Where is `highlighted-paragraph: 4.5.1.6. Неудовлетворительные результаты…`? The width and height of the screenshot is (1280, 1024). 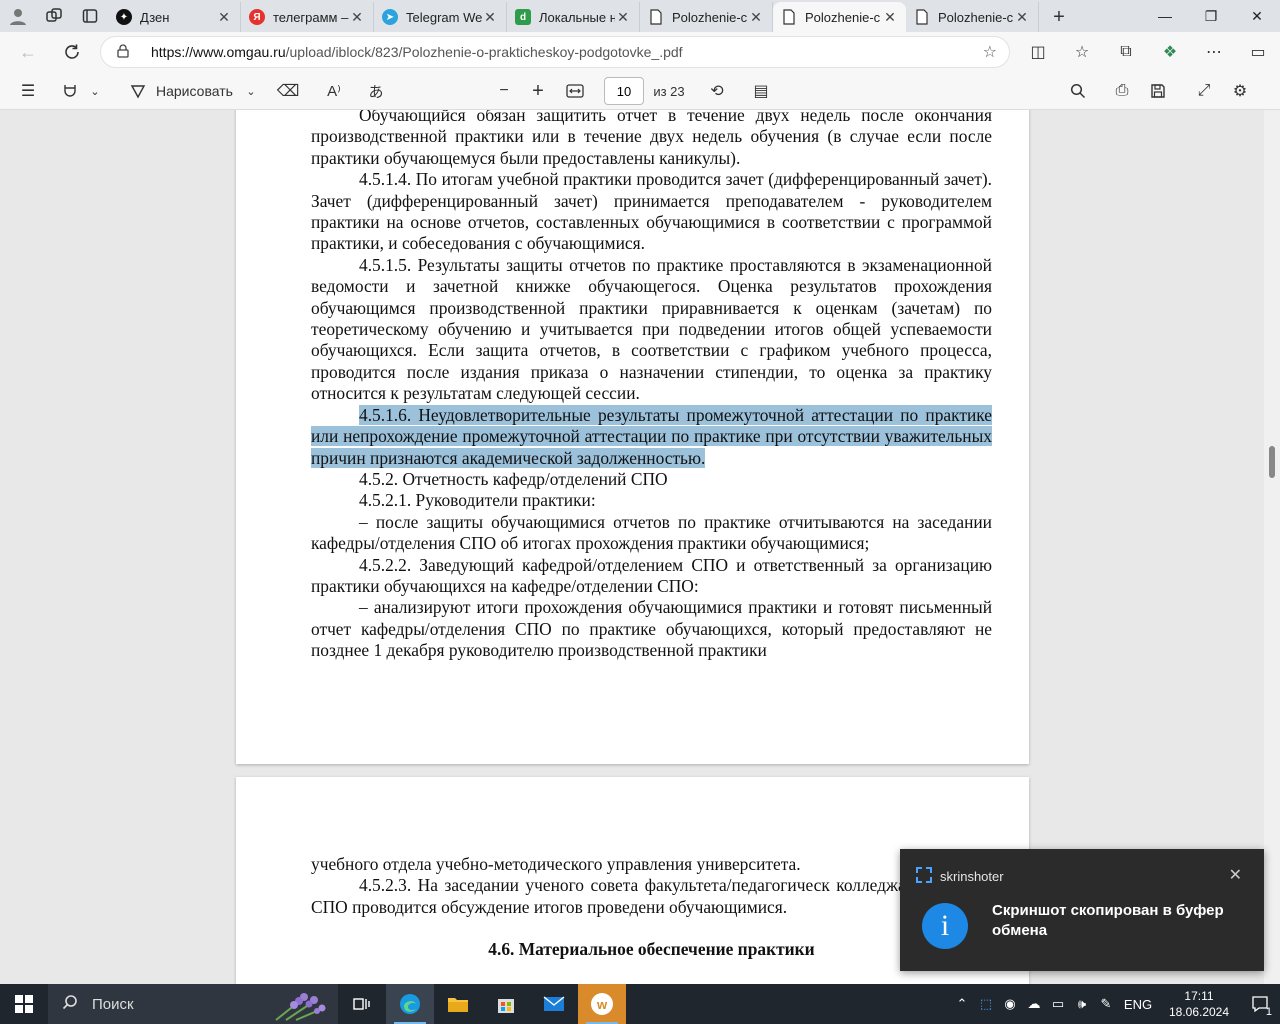
highlighted-paragraph: 4.5.1.6. Неудовлетворительные результаты… is located at coordinates (651, 436).